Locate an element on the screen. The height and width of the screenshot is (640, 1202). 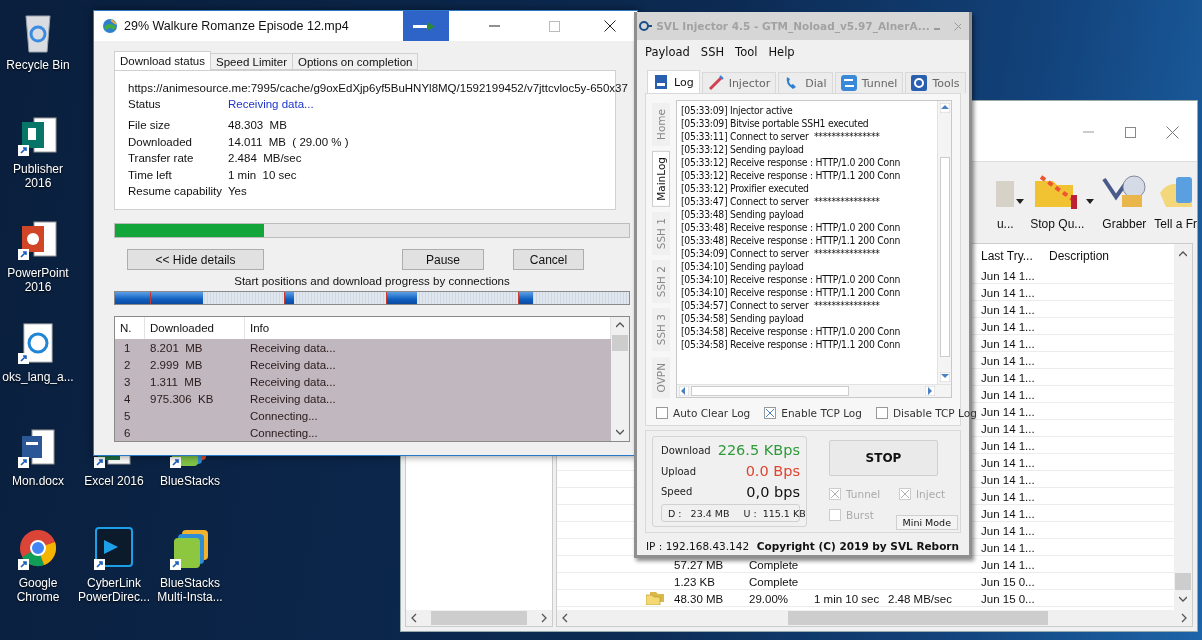
field-value: 1 min 10 sec is located at coordinates (262, 174).